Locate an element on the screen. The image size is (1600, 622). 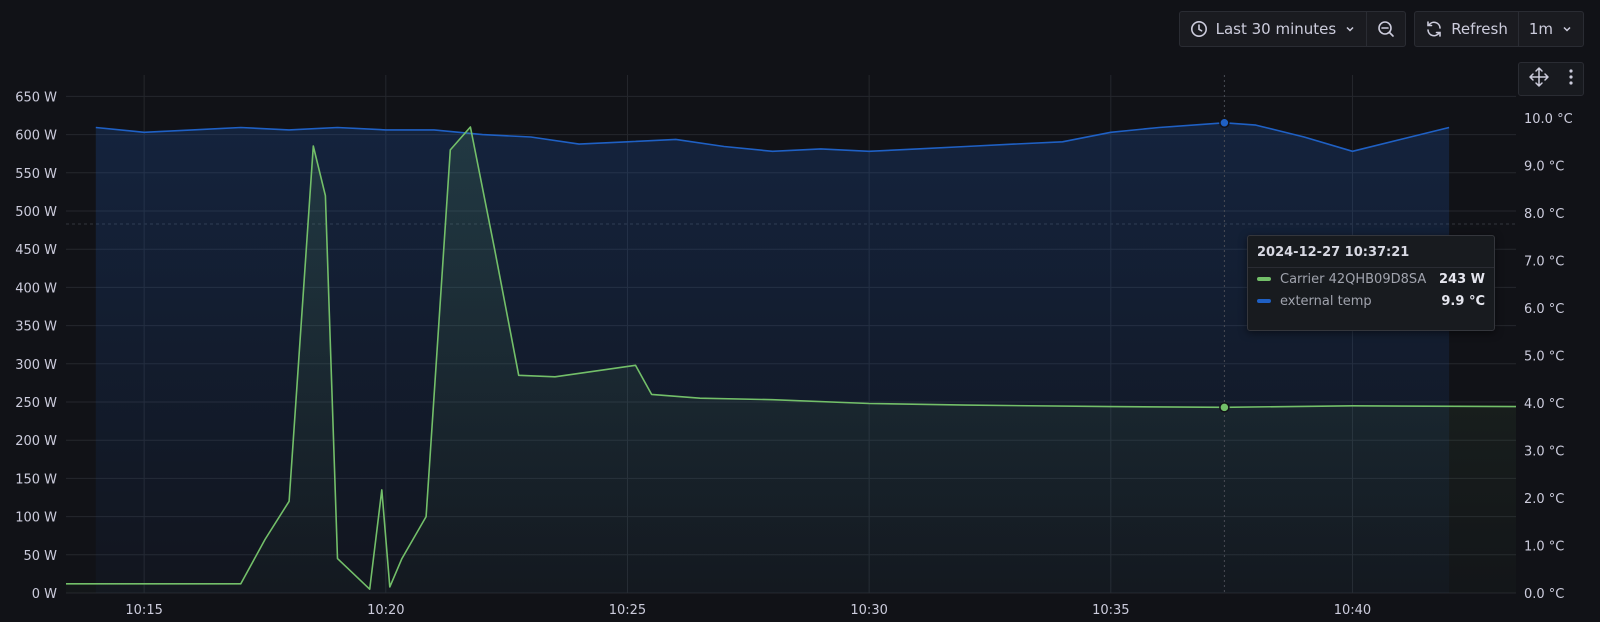
y-left-tick-label: 250 W is located at coordinates (36, 403).